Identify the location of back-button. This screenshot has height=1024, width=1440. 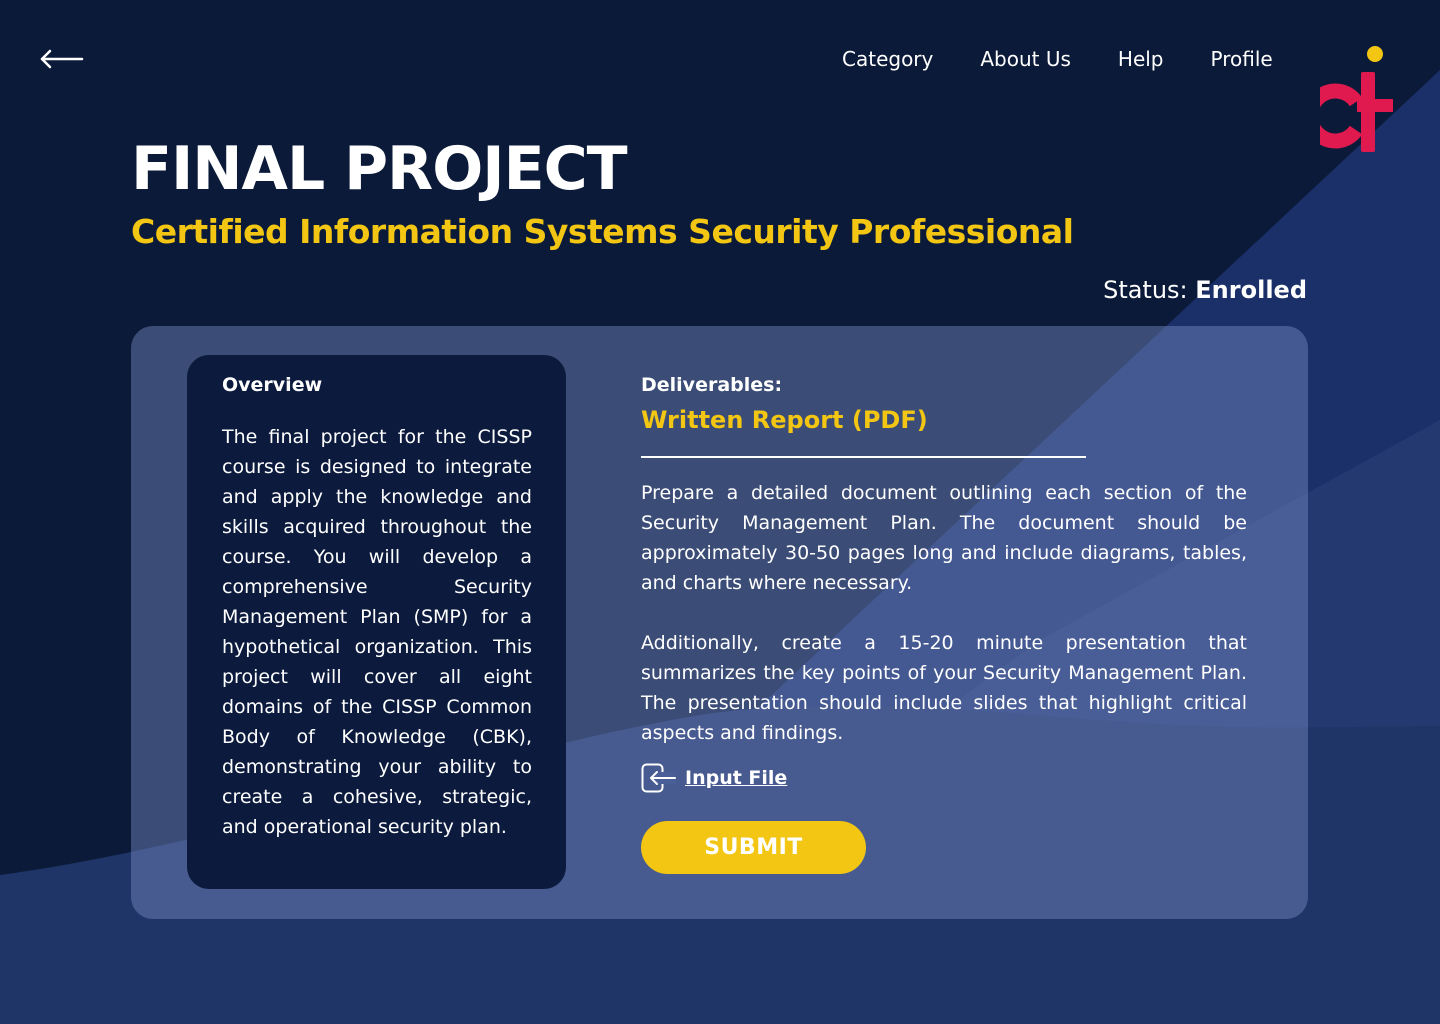
(61, 59).